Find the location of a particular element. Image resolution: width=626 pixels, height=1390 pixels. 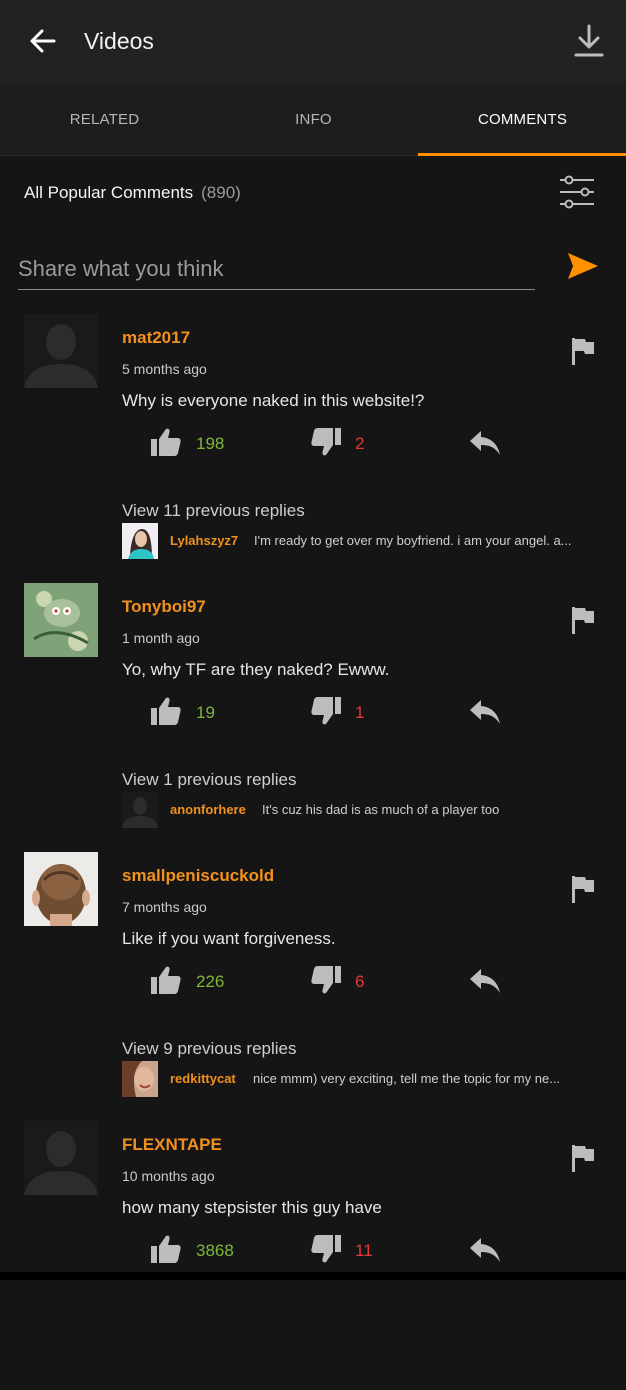

app-bar: Videos is located at coordinates (313, 41).